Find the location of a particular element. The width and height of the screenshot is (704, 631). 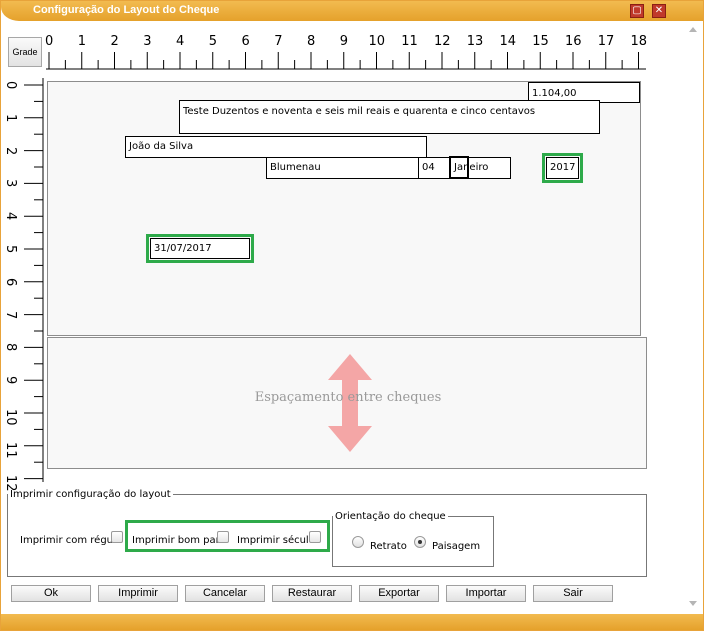

ruler-v-label: 8 is located at coordinates (10, 347).